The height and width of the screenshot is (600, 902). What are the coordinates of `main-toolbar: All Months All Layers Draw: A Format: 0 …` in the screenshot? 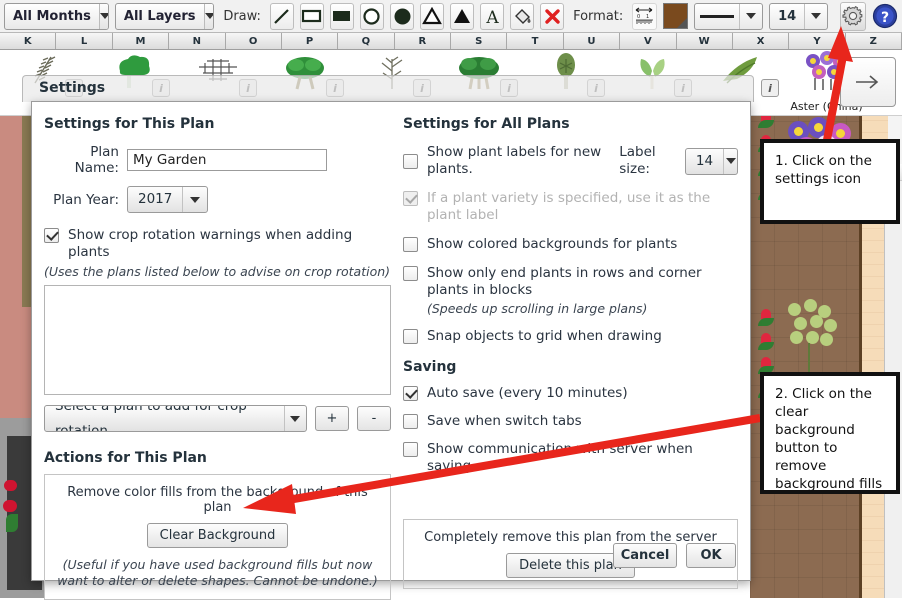 It's located at (451, 16).